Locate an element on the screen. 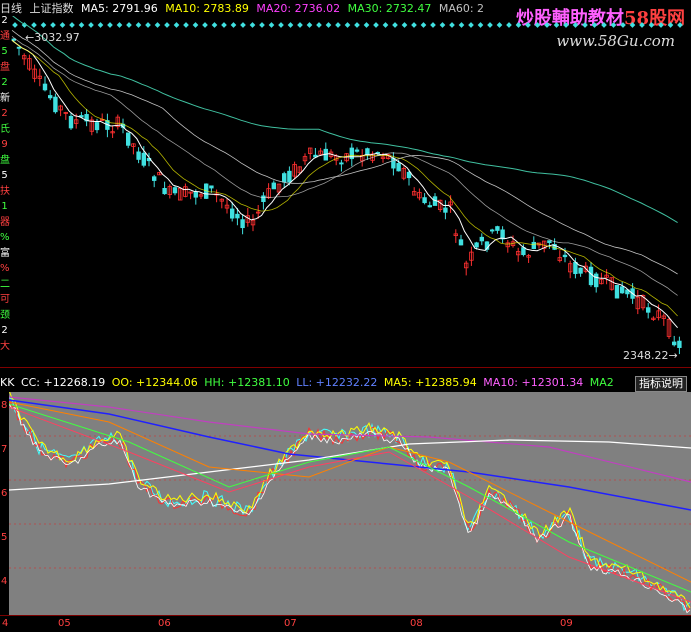  left-strip-char: 可 is located at coordinates (5, 299).